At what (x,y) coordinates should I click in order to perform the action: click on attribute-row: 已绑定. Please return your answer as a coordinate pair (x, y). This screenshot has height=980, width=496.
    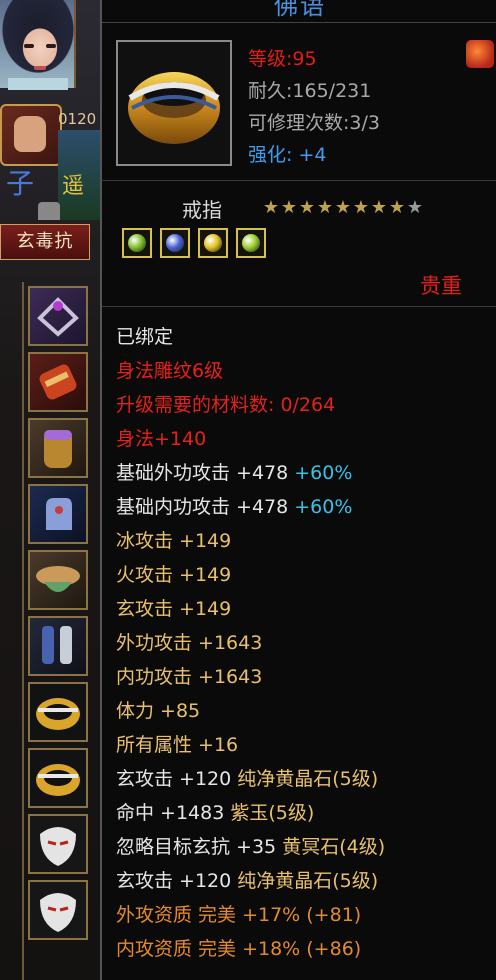
    Looking at the image, I should click on (144, 337).